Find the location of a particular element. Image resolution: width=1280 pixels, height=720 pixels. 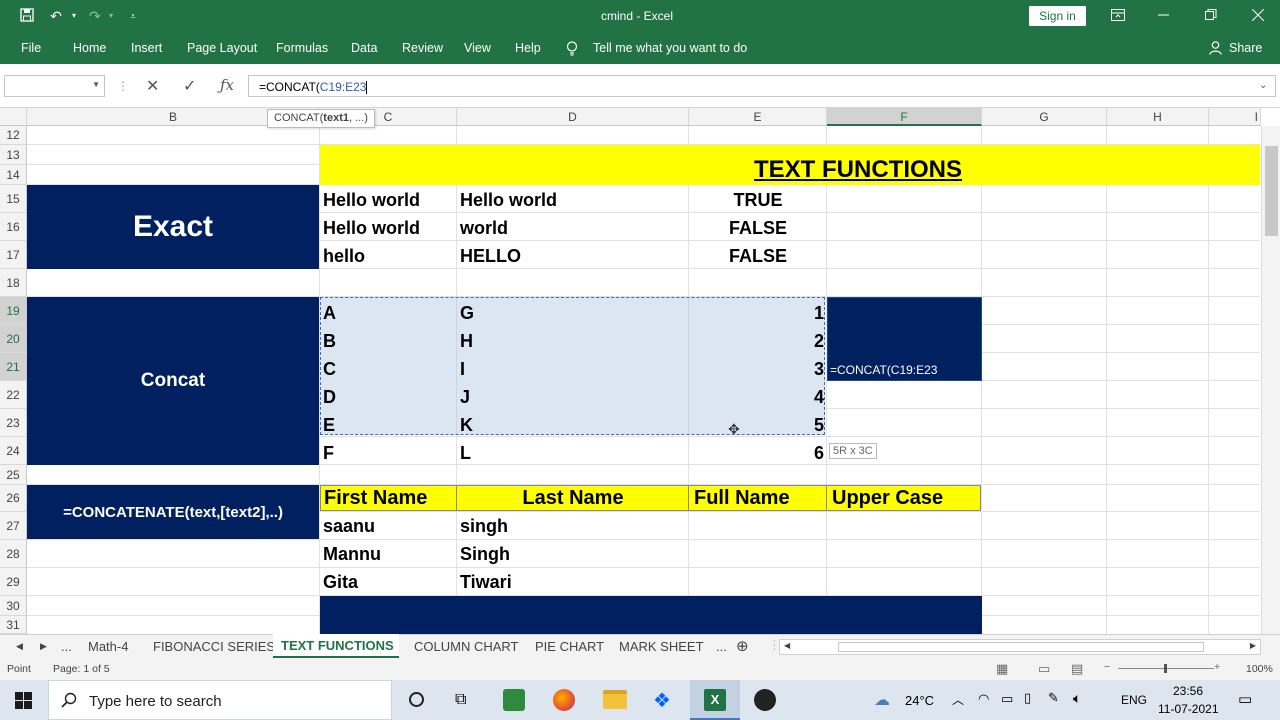

cell-c21: C is located at coordinates (329, 369).